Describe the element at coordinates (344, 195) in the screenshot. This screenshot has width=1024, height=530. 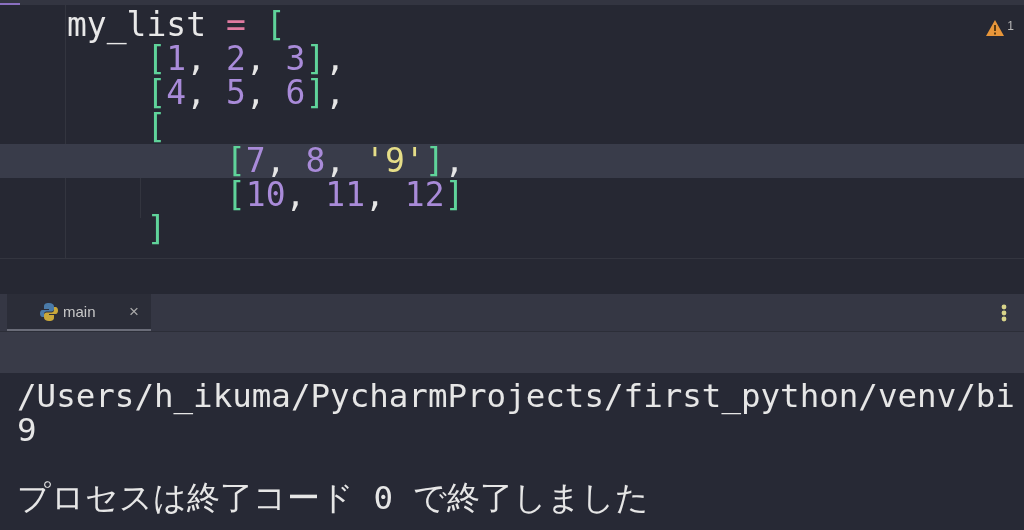
I see `code-line: [10, 11, 12]` at that location.